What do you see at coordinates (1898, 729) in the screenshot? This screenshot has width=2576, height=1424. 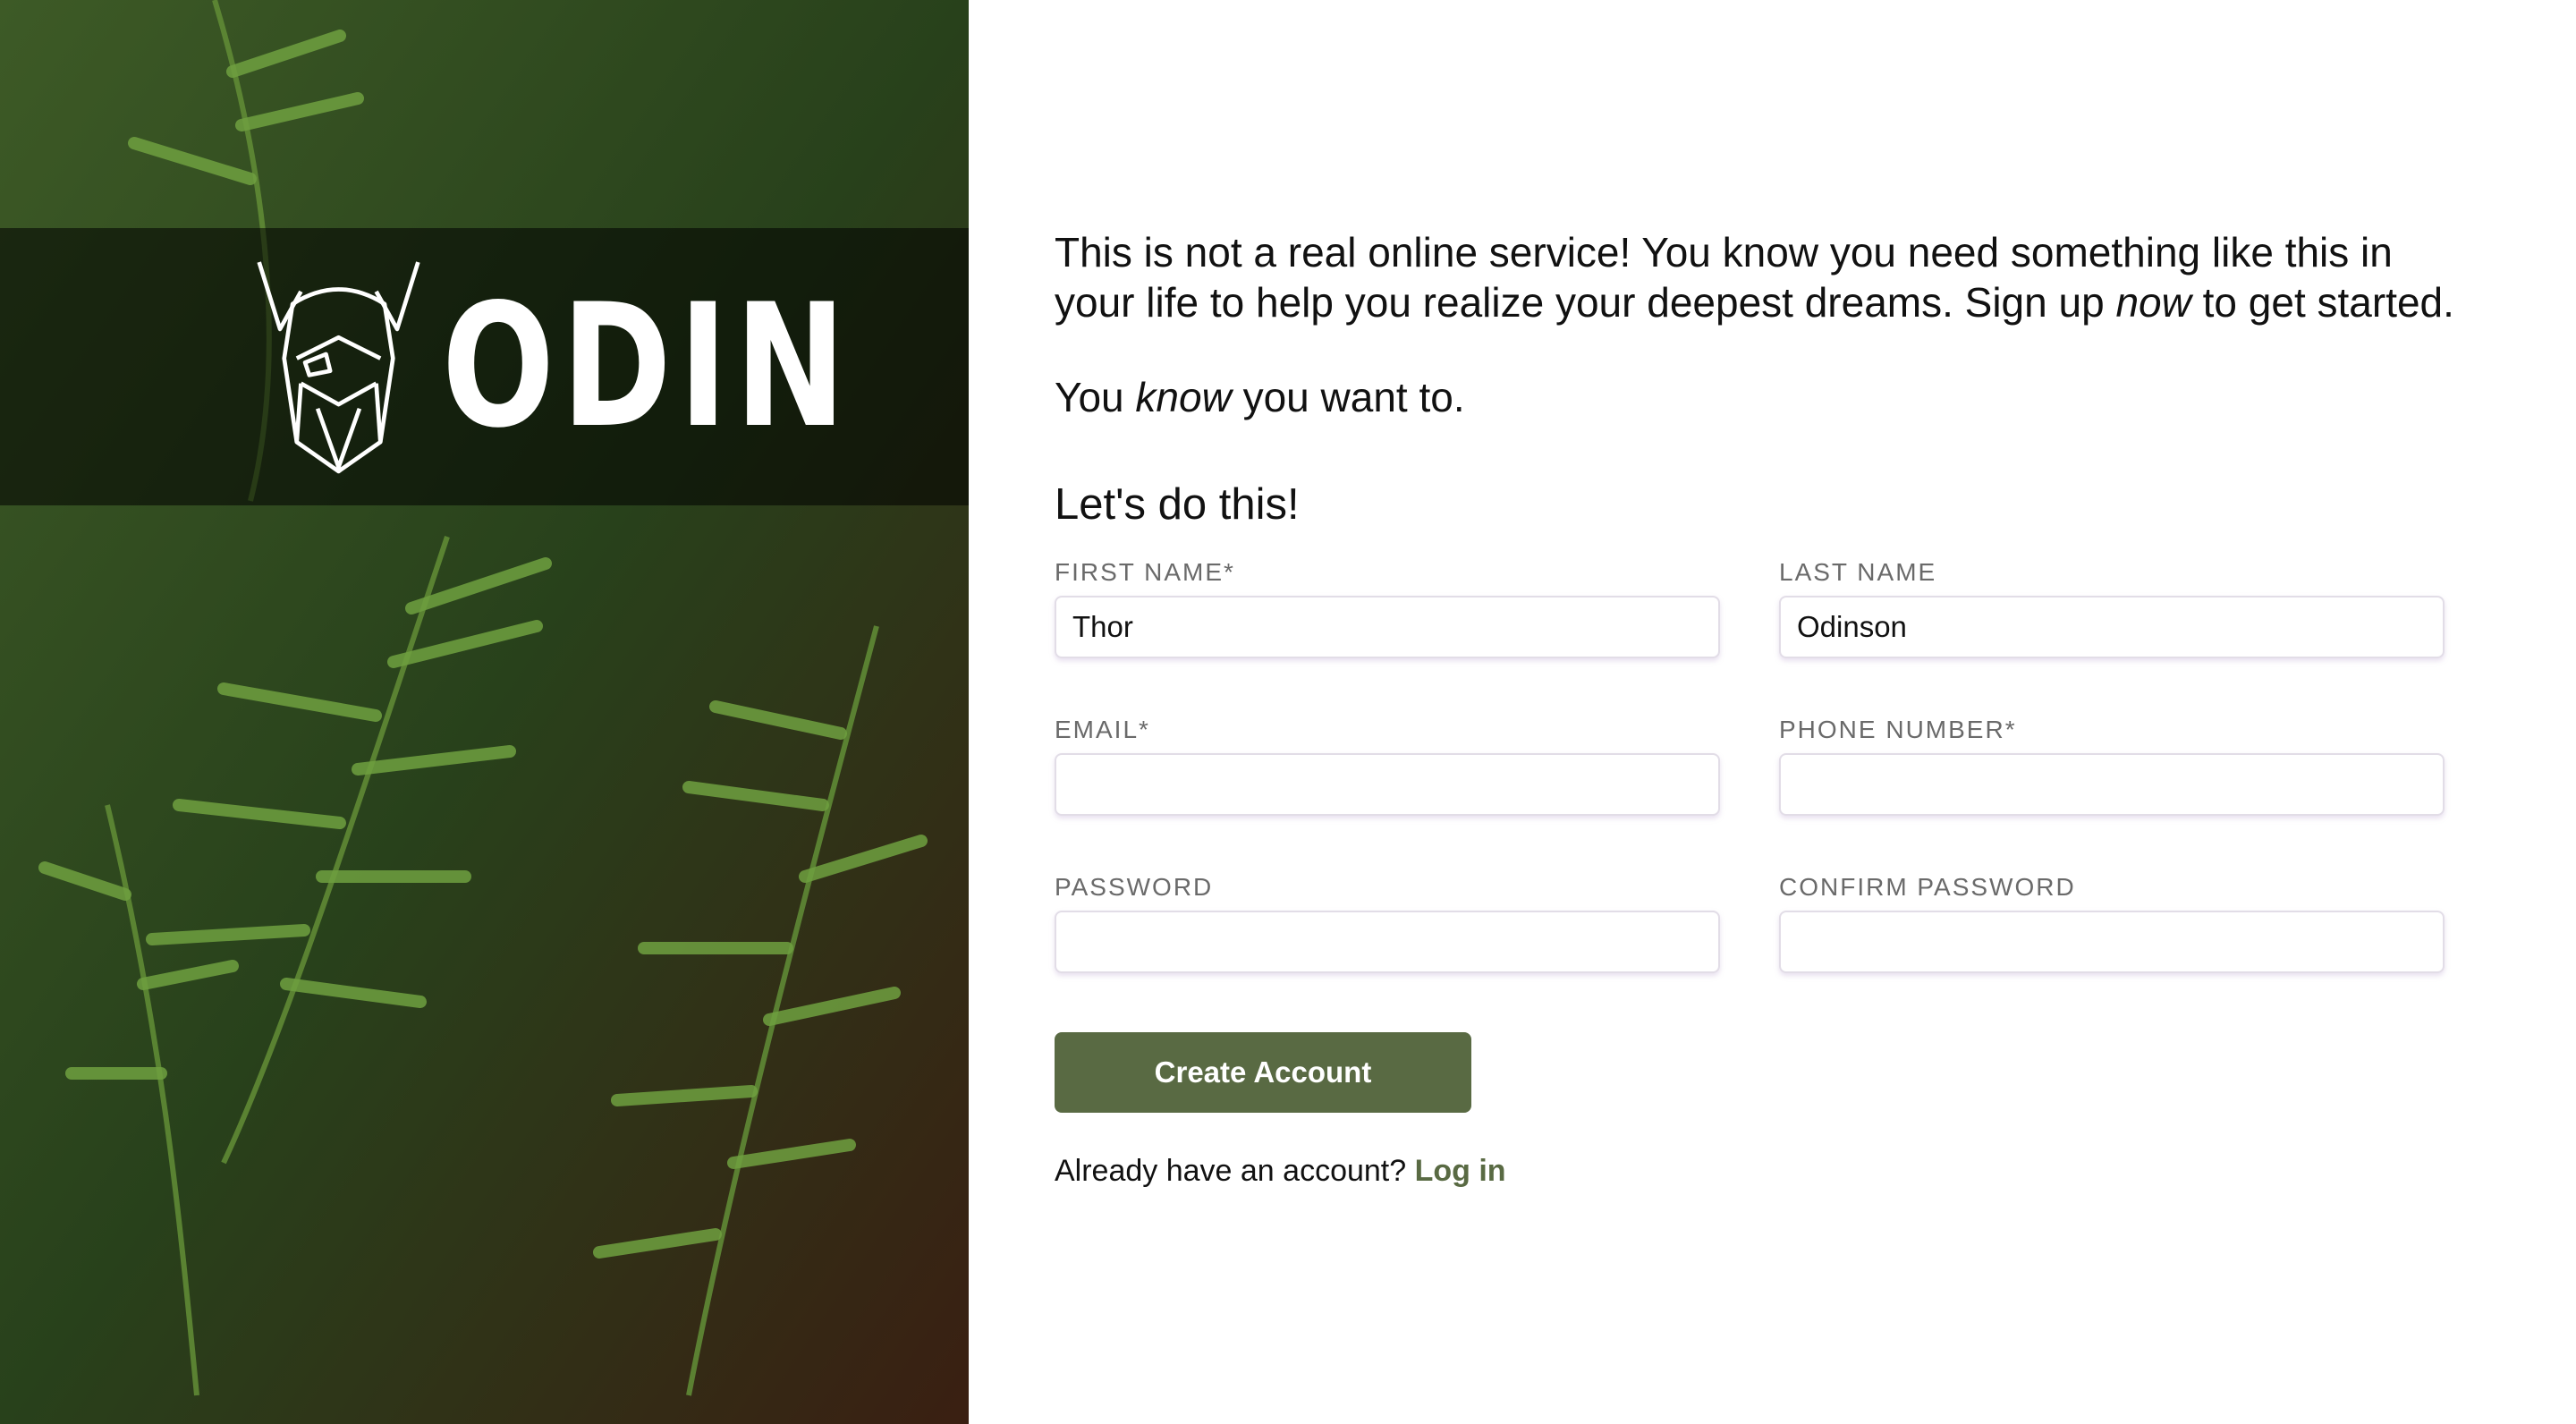 I see `phone-label: Phone Number*` at bounding box center [1898, 729].